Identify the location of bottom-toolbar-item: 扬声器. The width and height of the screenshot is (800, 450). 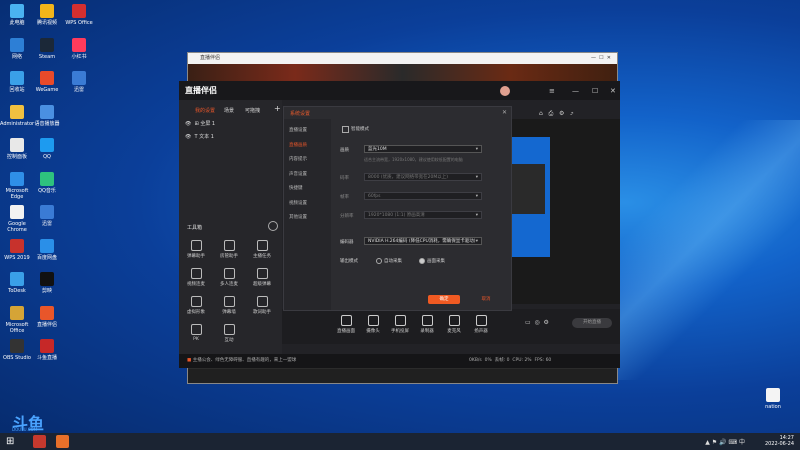
(481, 324).